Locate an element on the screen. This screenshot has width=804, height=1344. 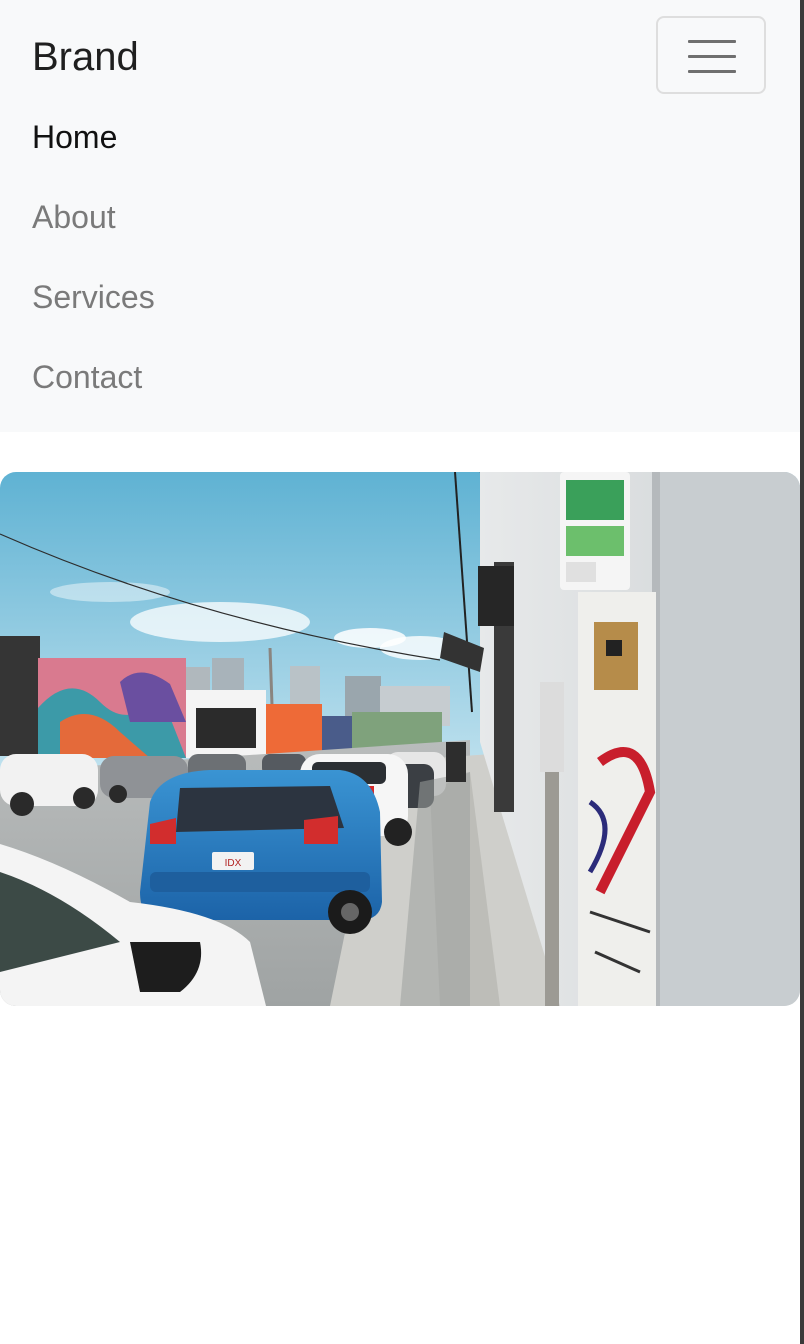
nav-link-services: Services is located at coordinates (93, 310).